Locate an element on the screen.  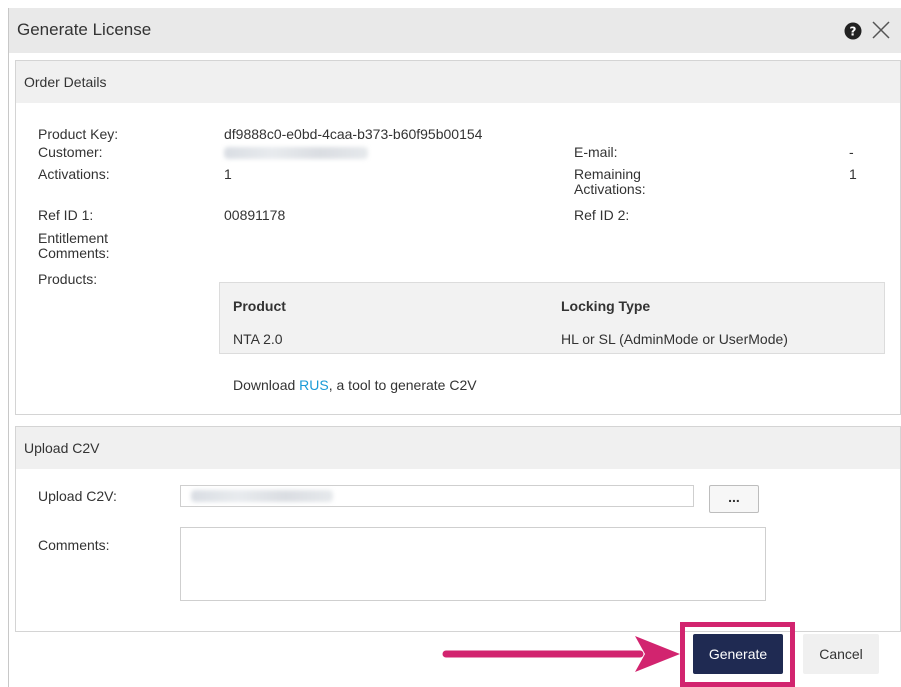
product-key-value: df9888c0-e0bd-4caa-b373-b60f95b00154 is located at coordinates (353, 134).